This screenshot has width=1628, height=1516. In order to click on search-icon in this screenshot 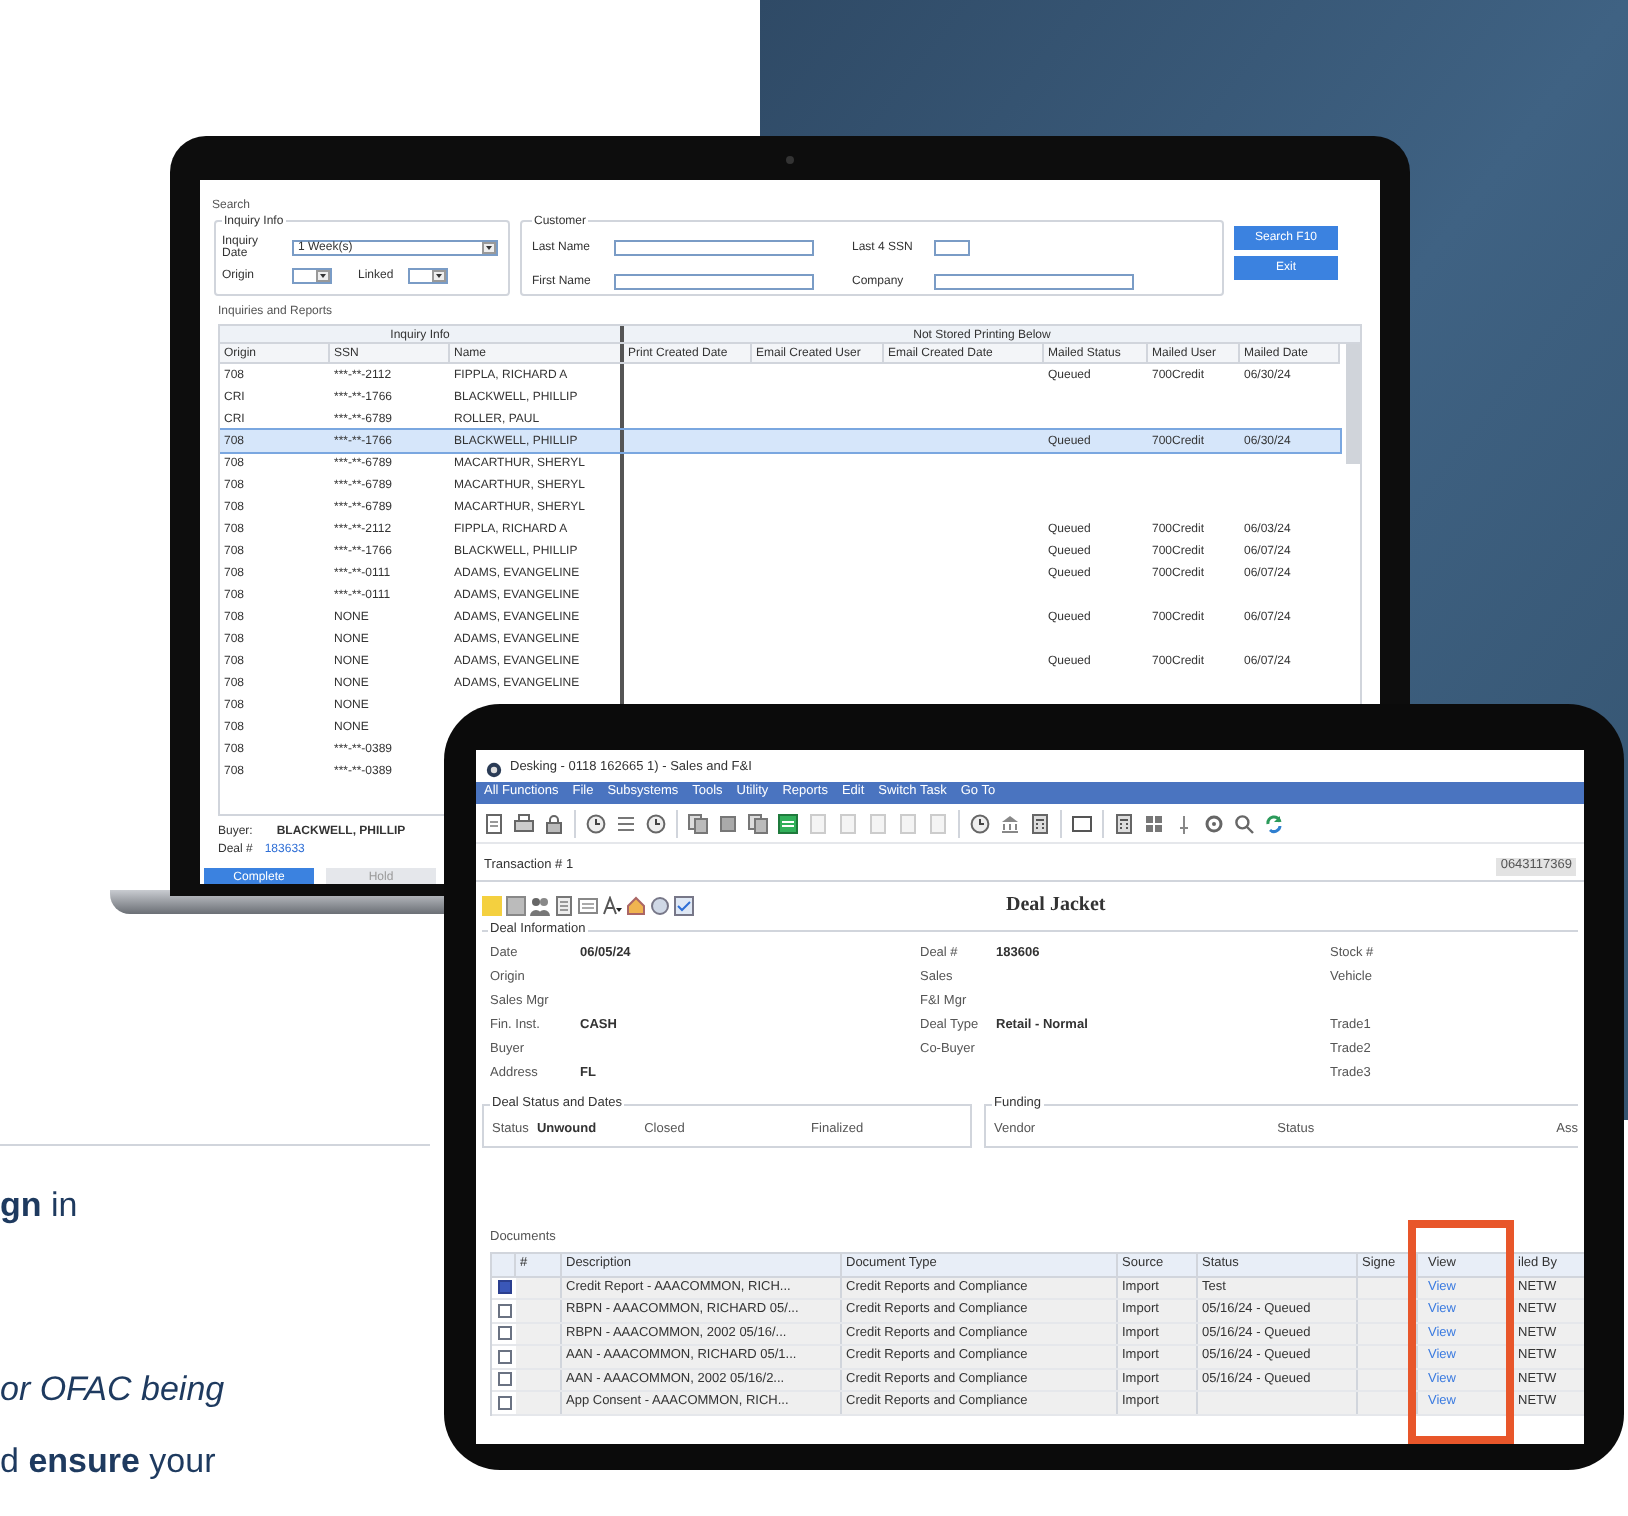, I will do `click(1244, 823)`.